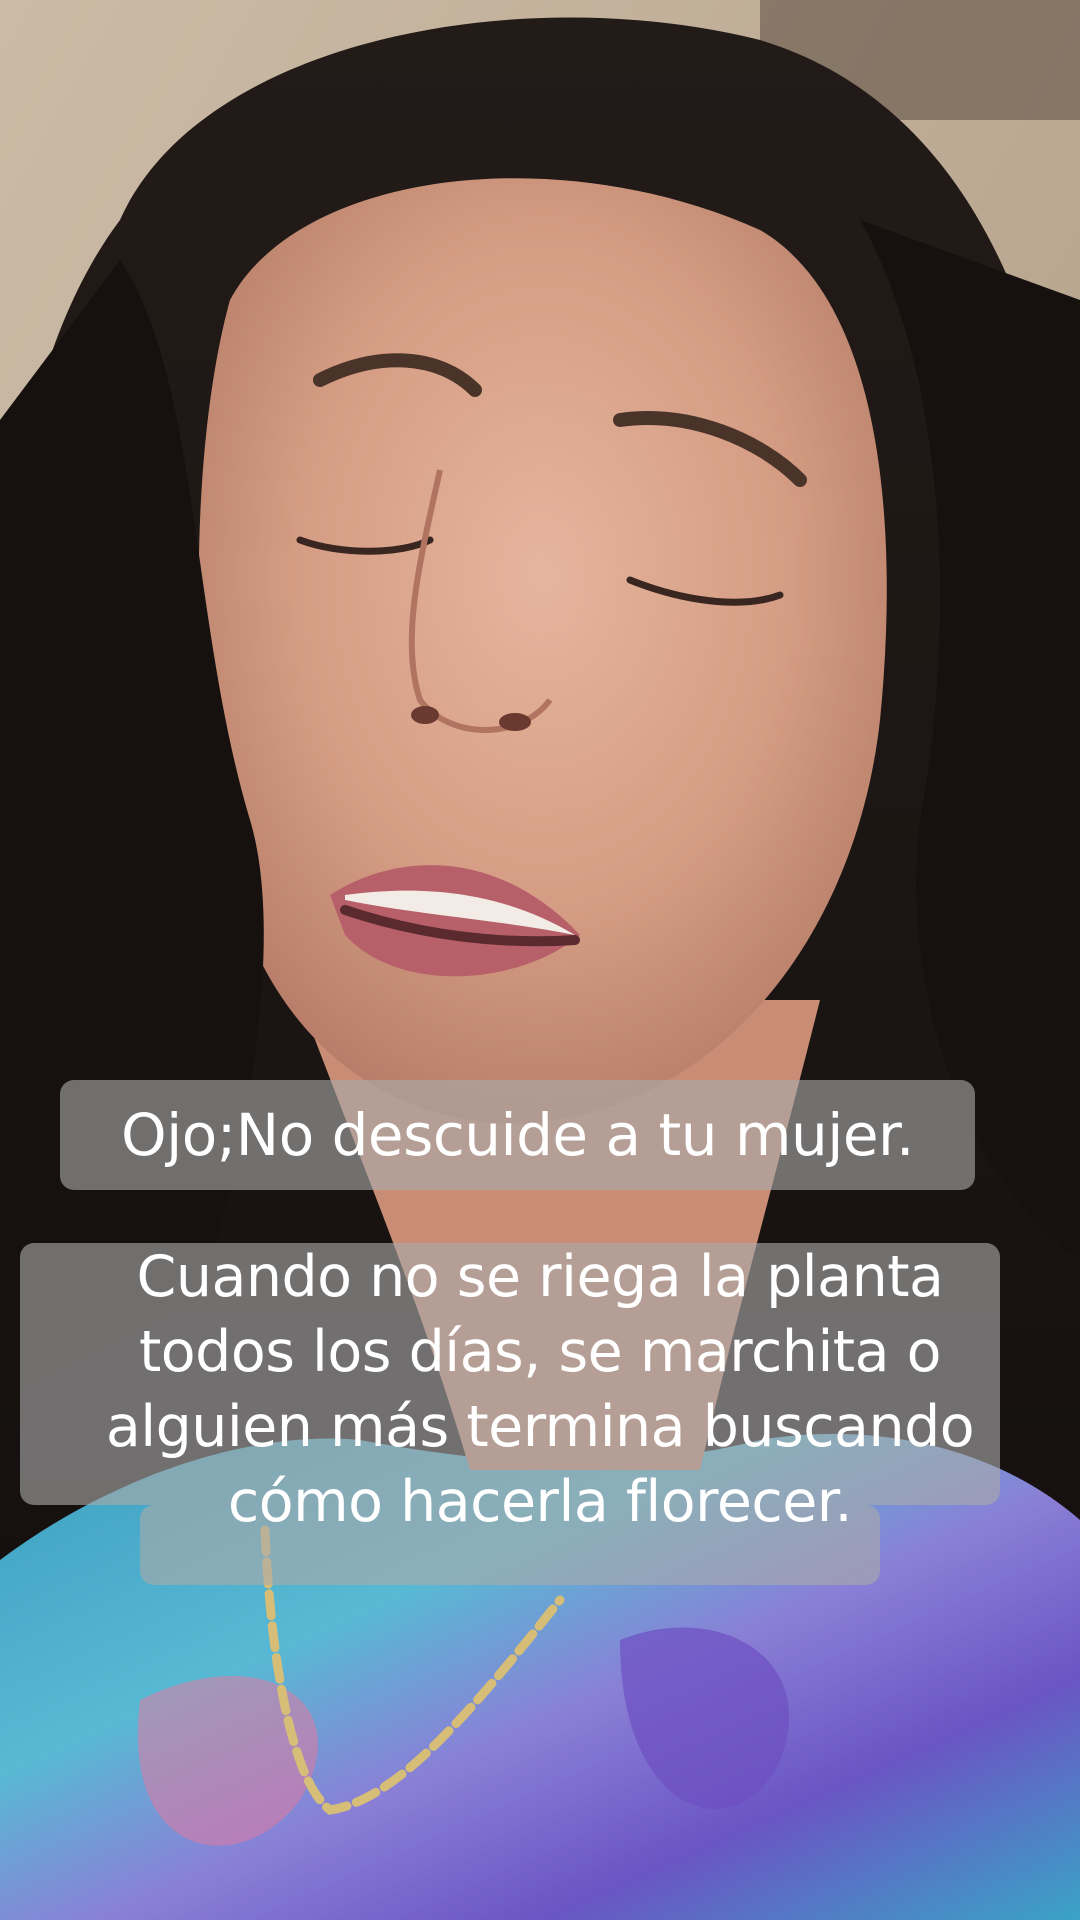  I want to click on caption-line-3: todos los días, se marchita o, so click(540, 1352).